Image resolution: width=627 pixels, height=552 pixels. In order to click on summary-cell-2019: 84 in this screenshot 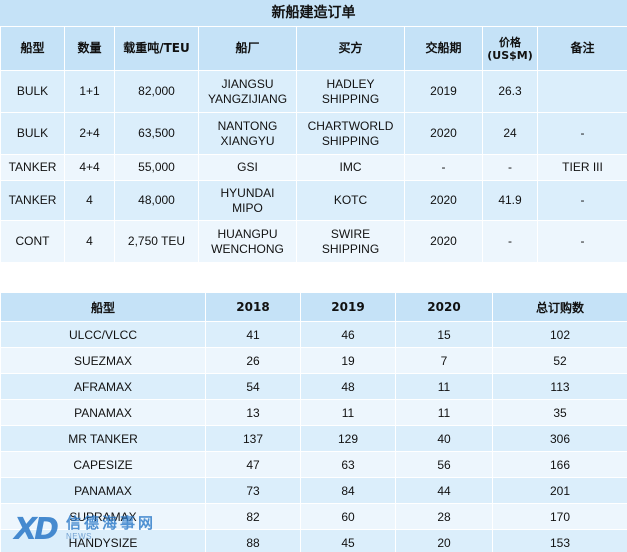, I will do `click(348, 490)`.